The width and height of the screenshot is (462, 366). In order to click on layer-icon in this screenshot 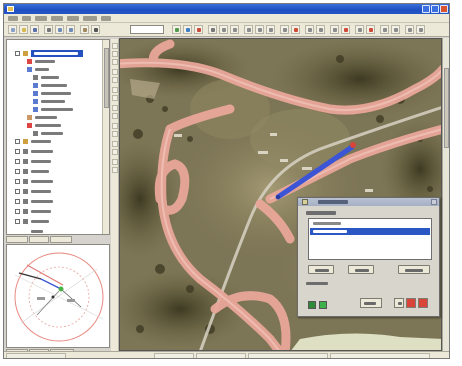, I will do `click(176, 29)`.